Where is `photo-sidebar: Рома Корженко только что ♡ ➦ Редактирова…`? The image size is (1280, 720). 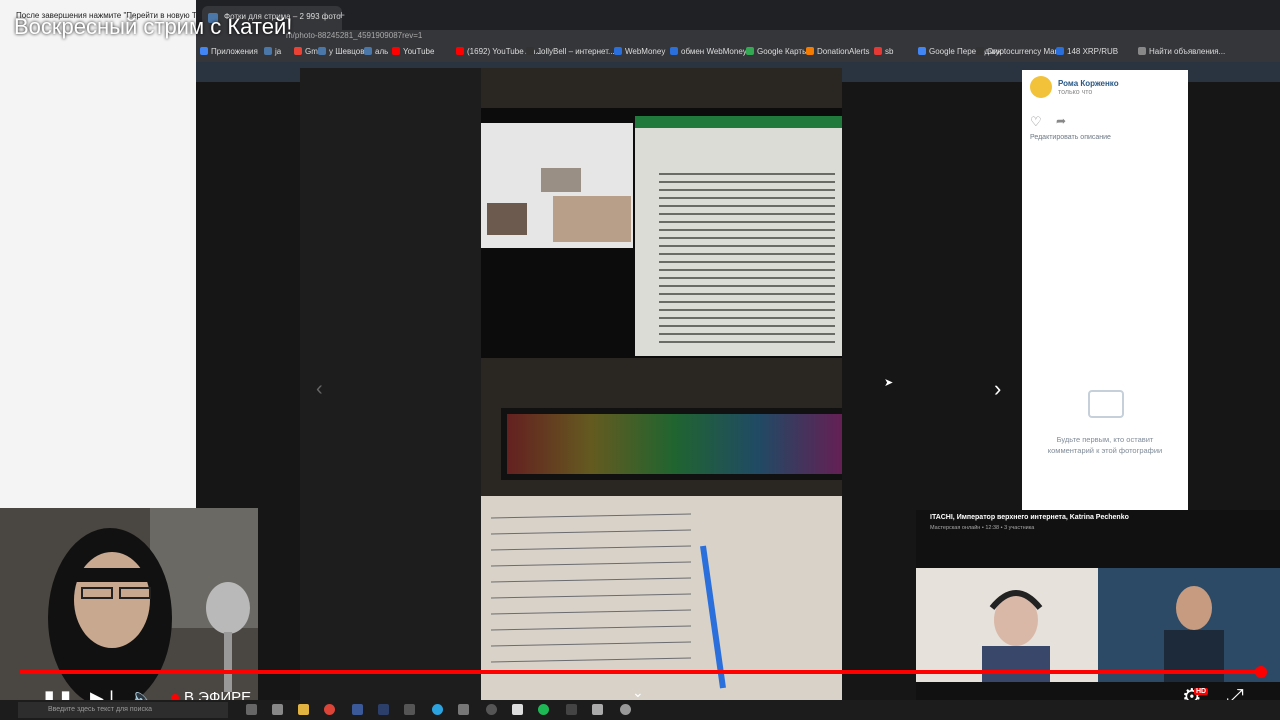 photo-sidebar: Рома Корженко только что ♡ ➦ Редактирова… is located at coordinates (1105, 290).